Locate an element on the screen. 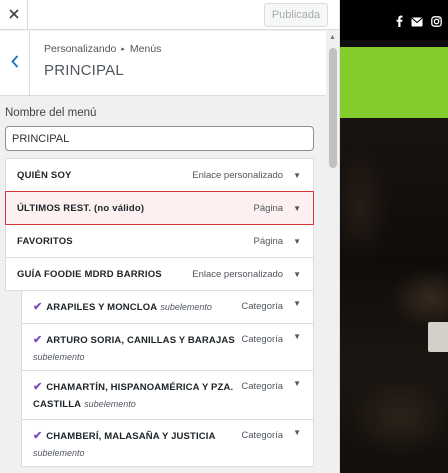 Image resolution: width=448 pixels, height=473 pixels. menu-item: FAVORITOS Página ▼ is located at coordinates (159, 241).